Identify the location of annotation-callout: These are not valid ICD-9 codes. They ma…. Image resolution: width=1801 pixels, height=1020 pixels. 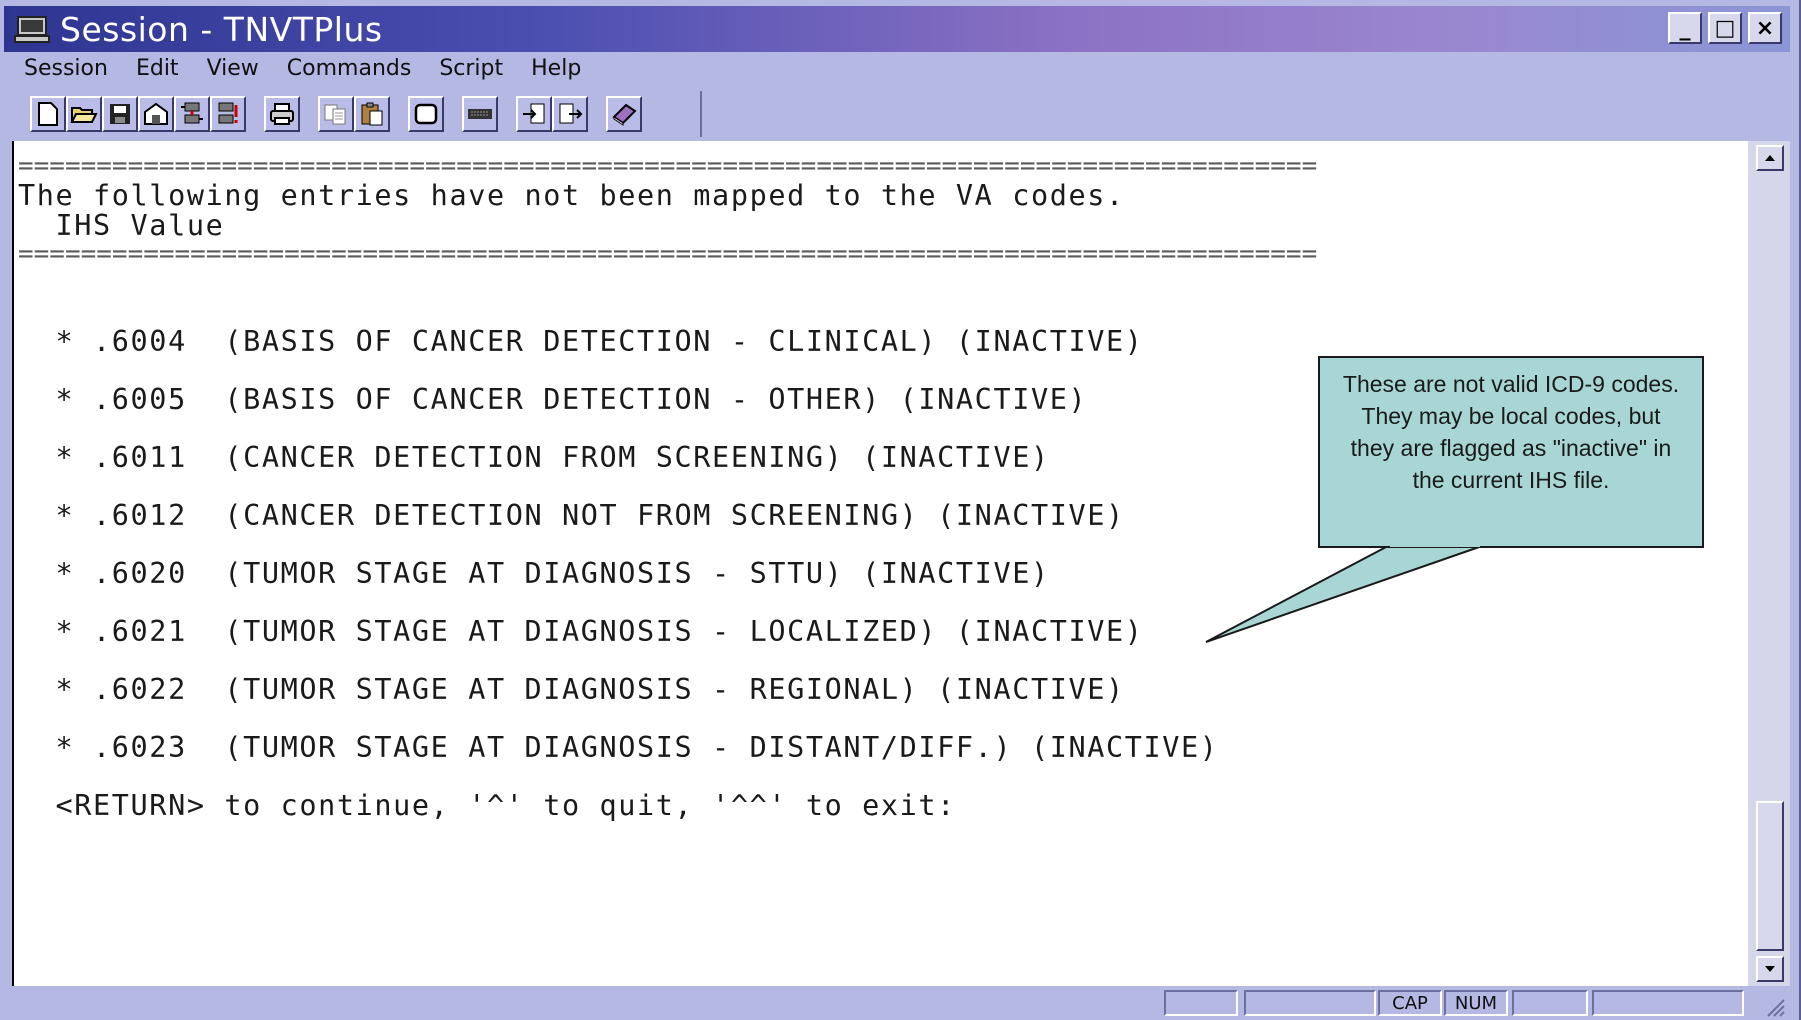
(1511, 452).